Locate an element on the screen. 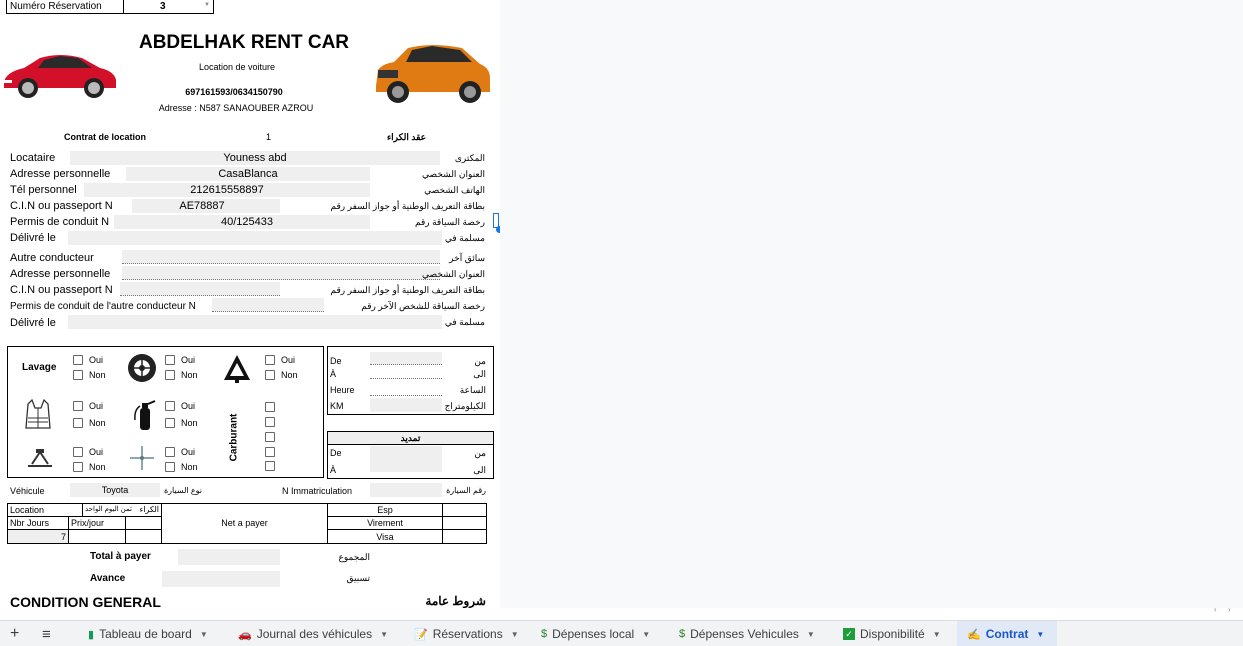 Image resolution: width=1243 pixels, height=646 pixels. extinguisher-non-checkbox is located at coordinates (170, 423).